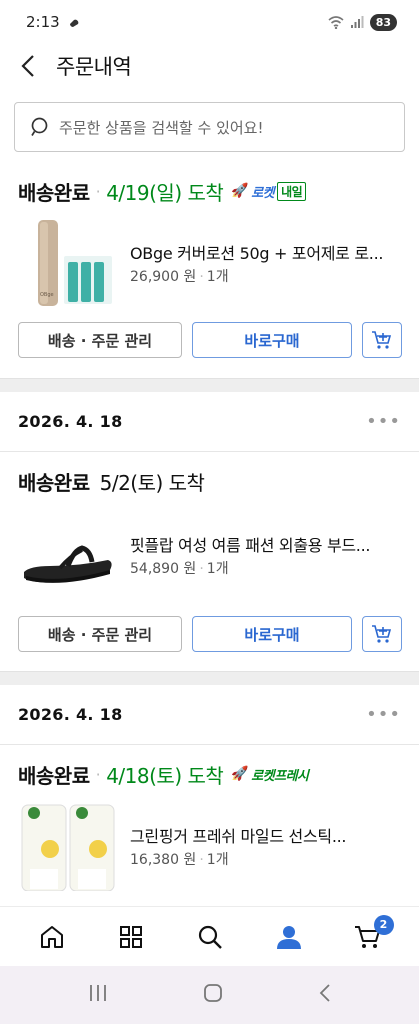  I want to click on signal-icon, so click(357, 22).